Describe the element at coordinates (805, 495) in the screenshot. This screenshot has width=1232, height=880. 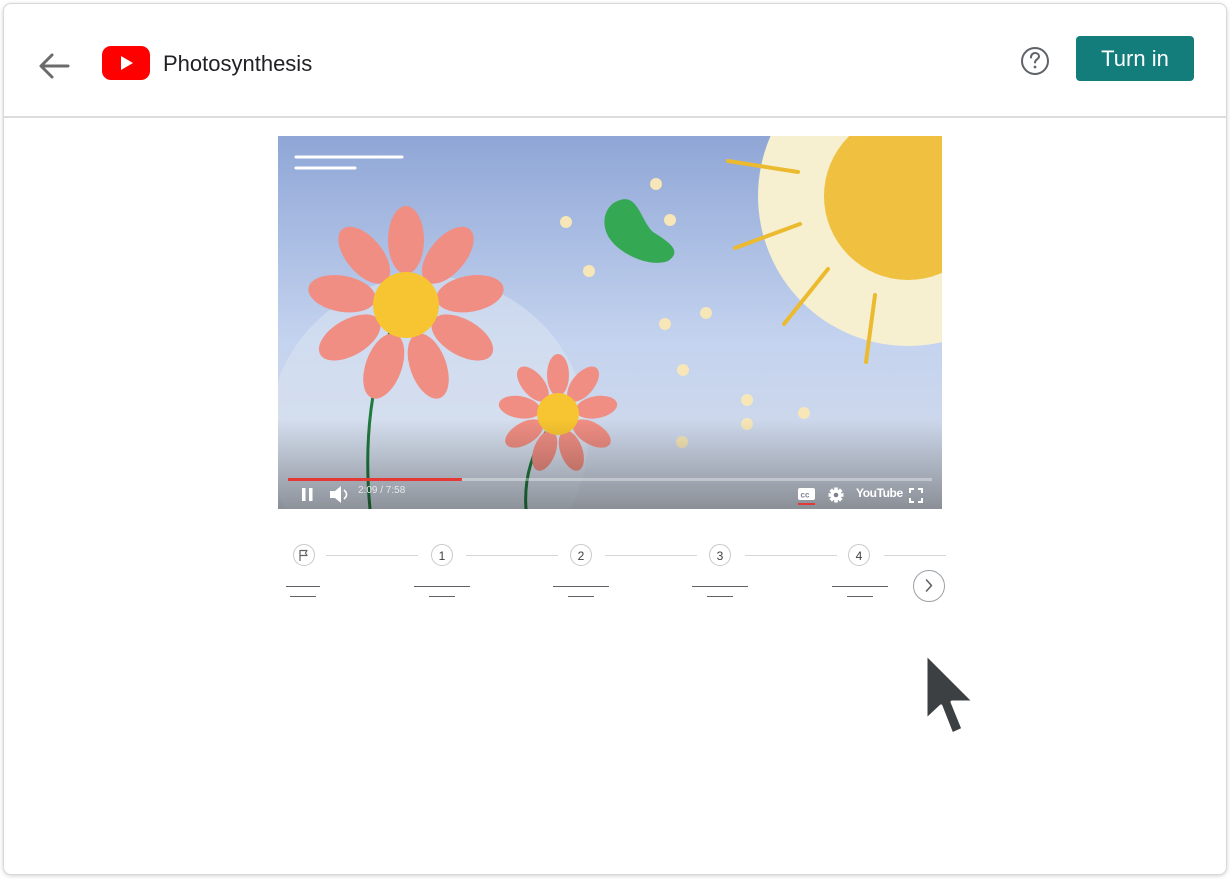
I see `svg-text: cc` at that location.